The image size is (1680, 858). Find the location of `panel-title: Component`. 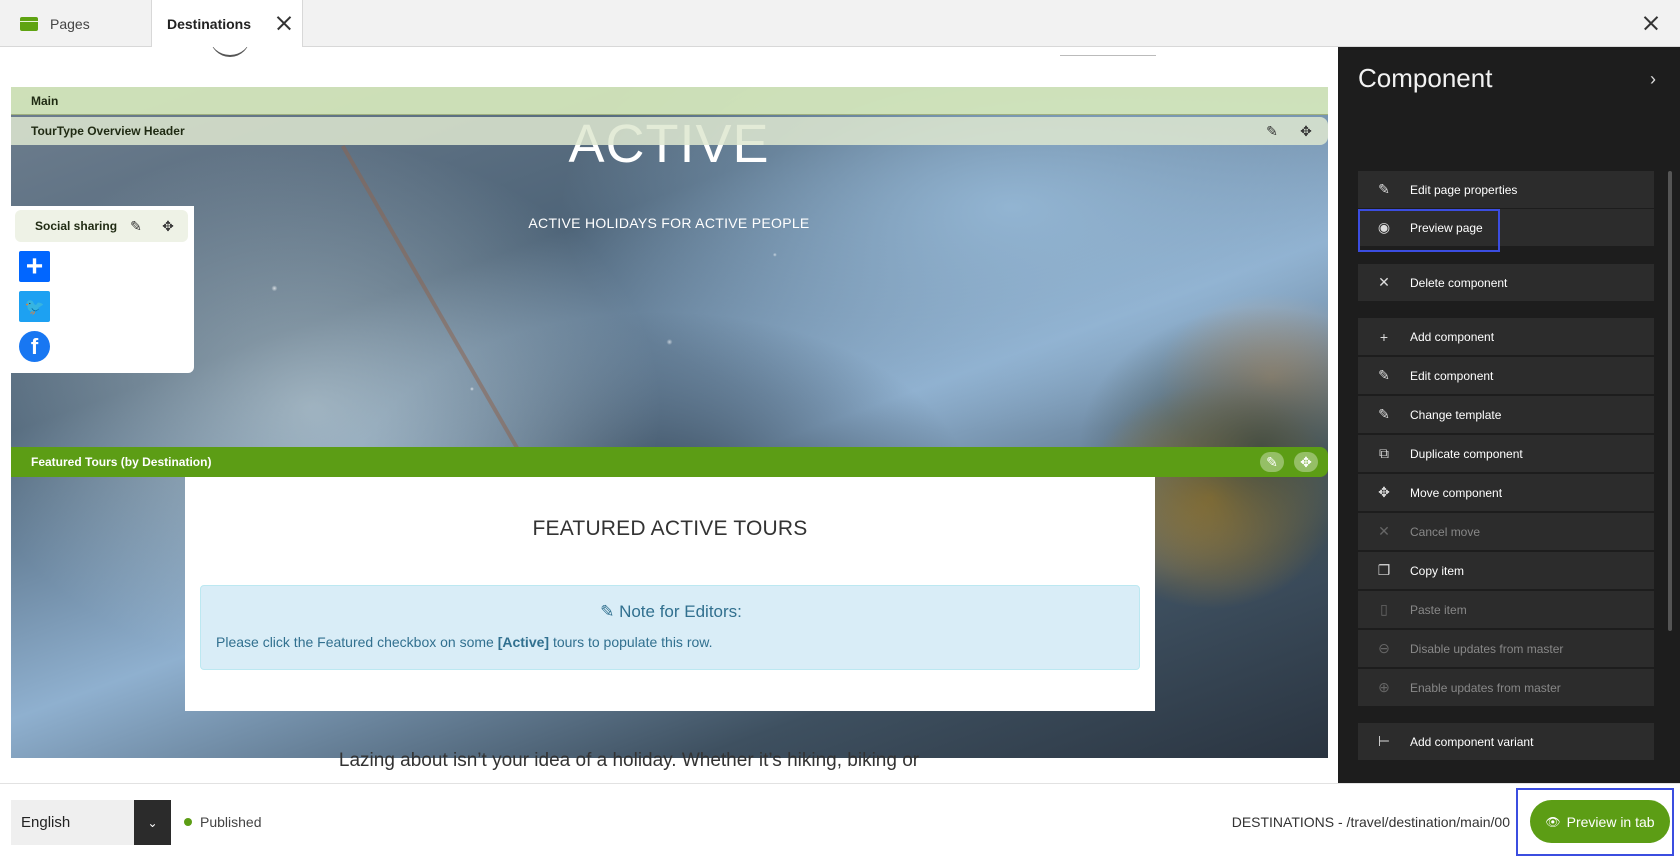

panel-title: Component is located at coordinates (1425, 78).